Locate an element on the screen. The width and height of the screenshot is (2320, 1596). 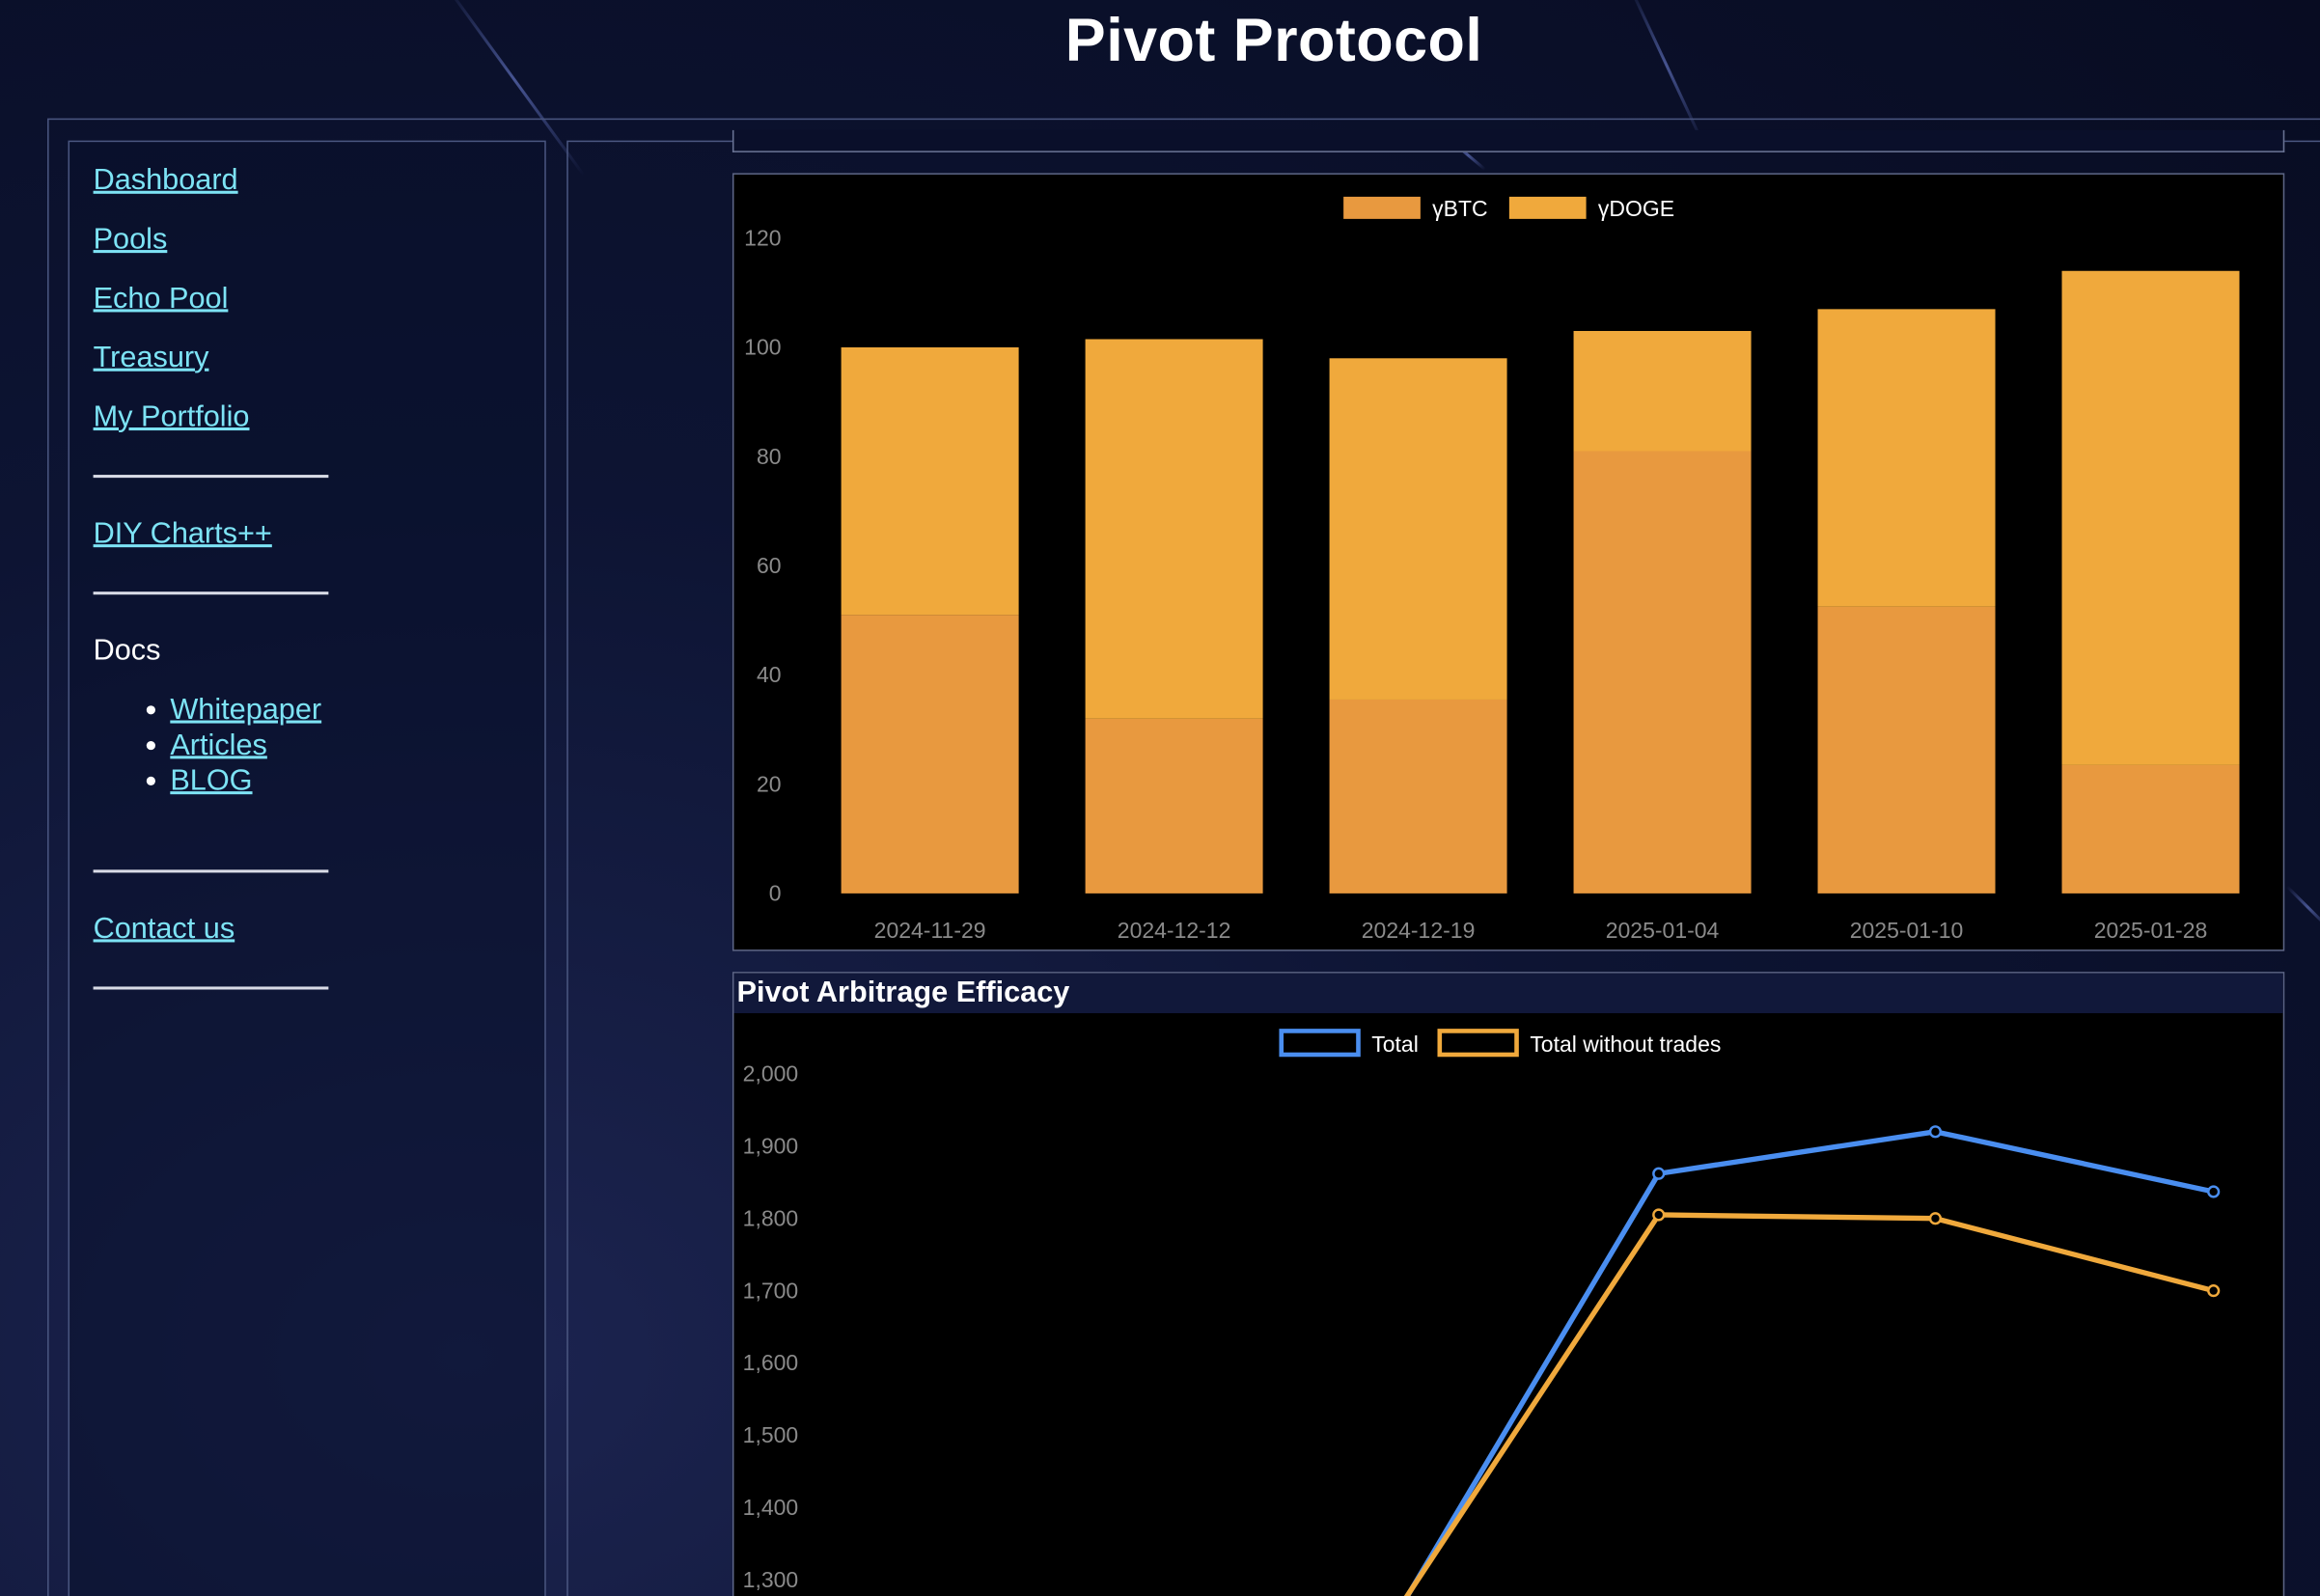
x-tick-label: 2024-12-12 is located at coordinates (1175, 931).